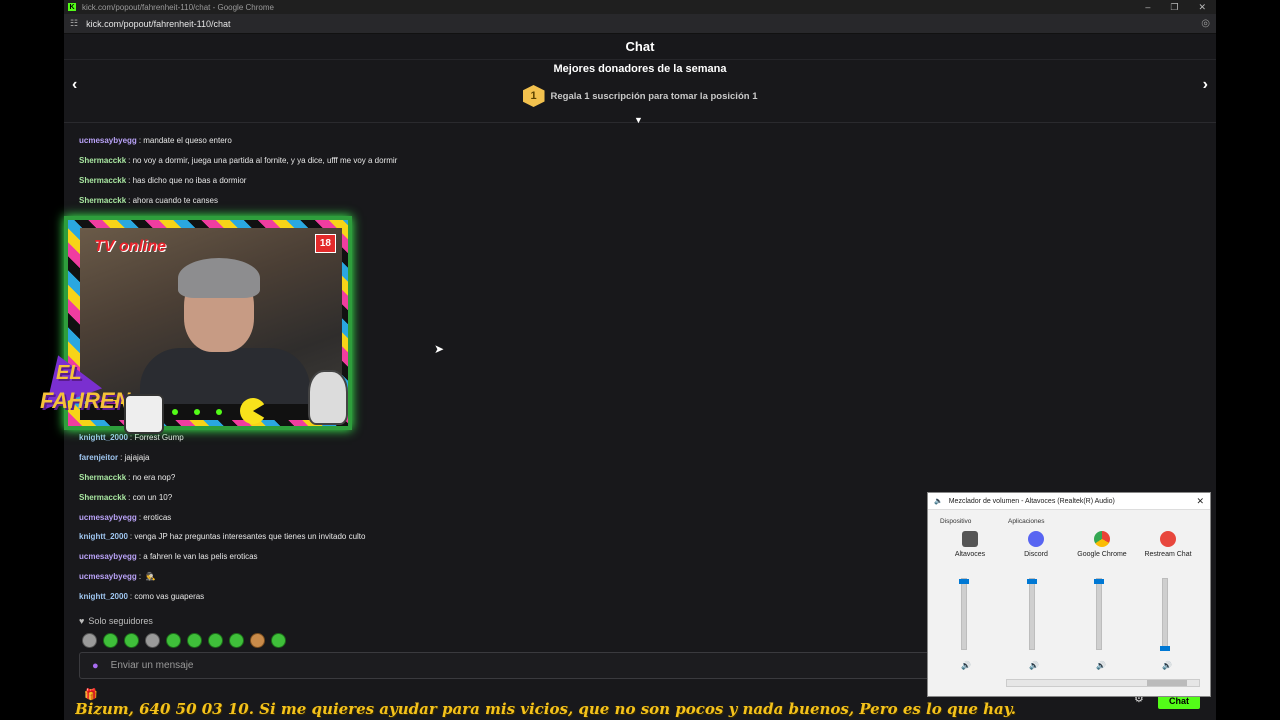 The height and width of the screenshot is (720, 1280). I want to click on message-text: eroticas, so click(157, 517).